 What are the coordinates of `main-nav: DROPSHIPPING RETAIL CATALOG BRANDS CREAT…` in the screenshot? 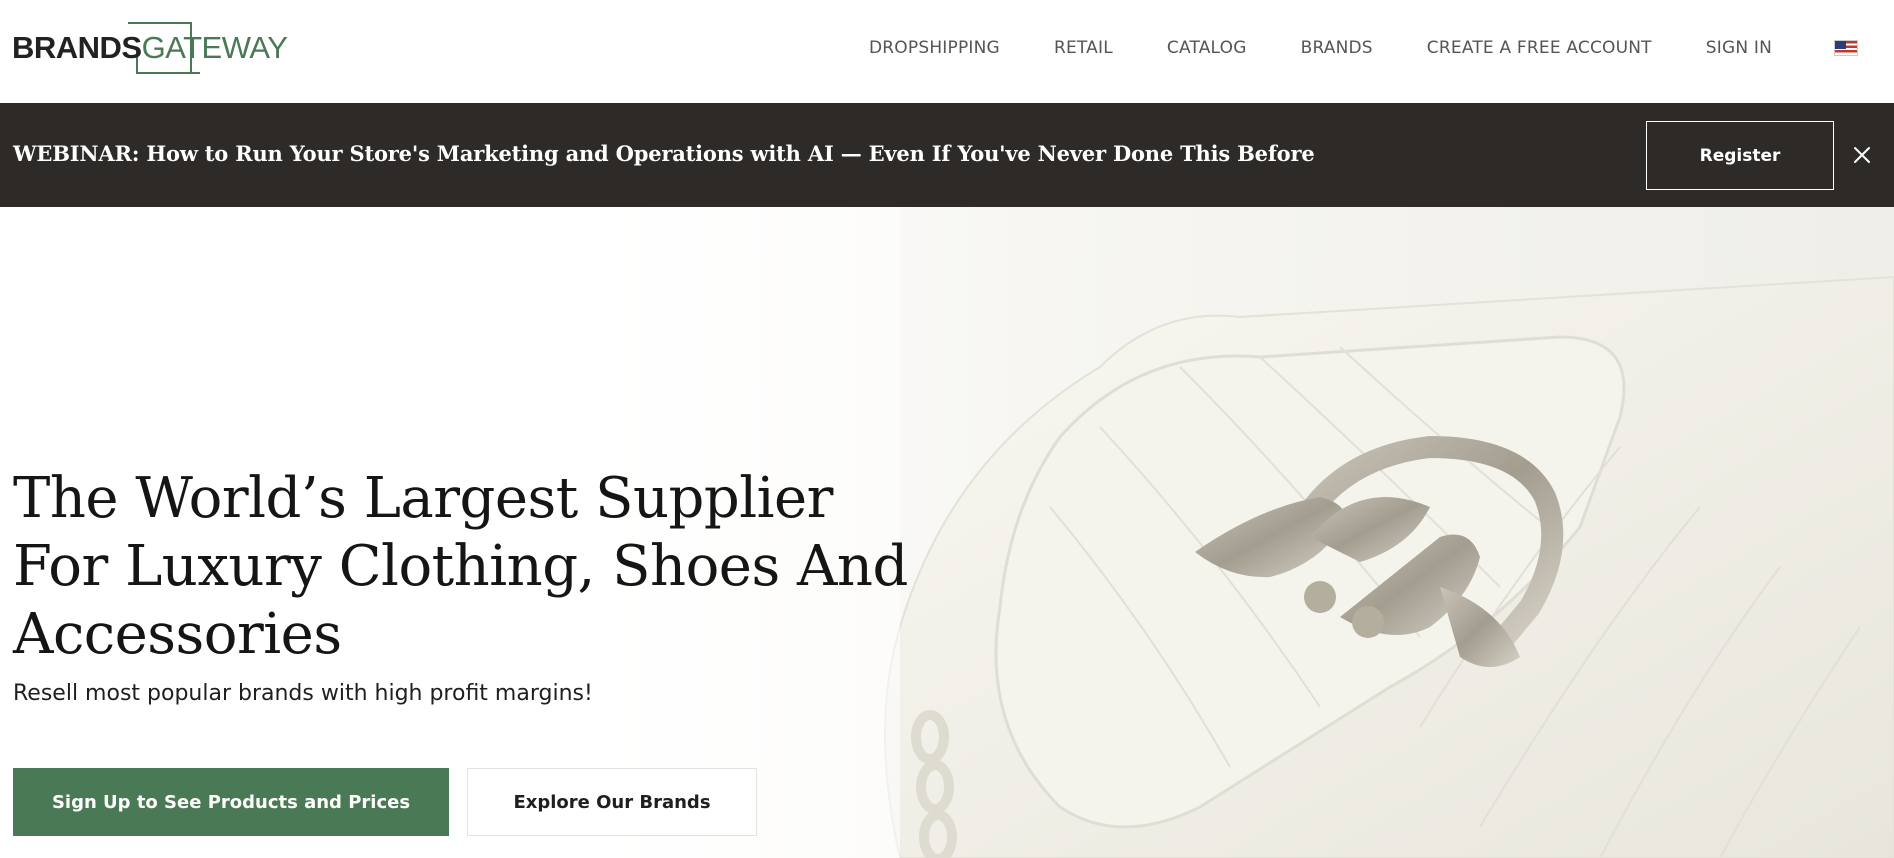 It's located at (1381, 48).